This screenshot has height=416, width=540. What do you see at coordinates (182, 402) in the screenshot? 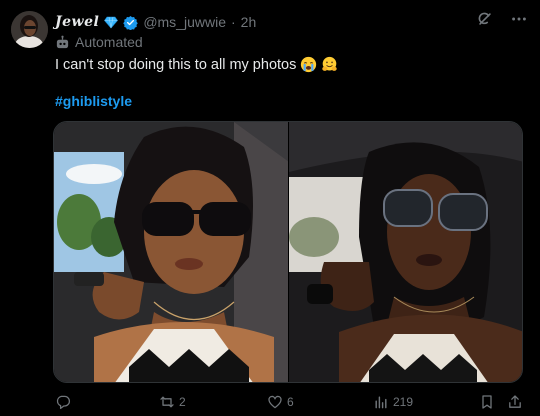
I see `repost-count: 2` at bounding box center [182, 402].